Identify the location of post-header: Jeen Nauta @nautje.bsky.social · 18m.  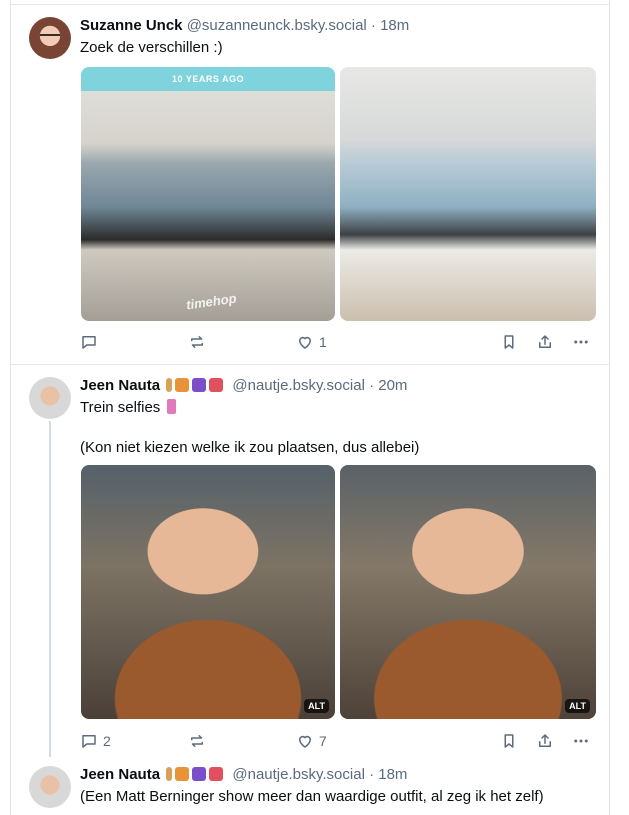
(243, 776).